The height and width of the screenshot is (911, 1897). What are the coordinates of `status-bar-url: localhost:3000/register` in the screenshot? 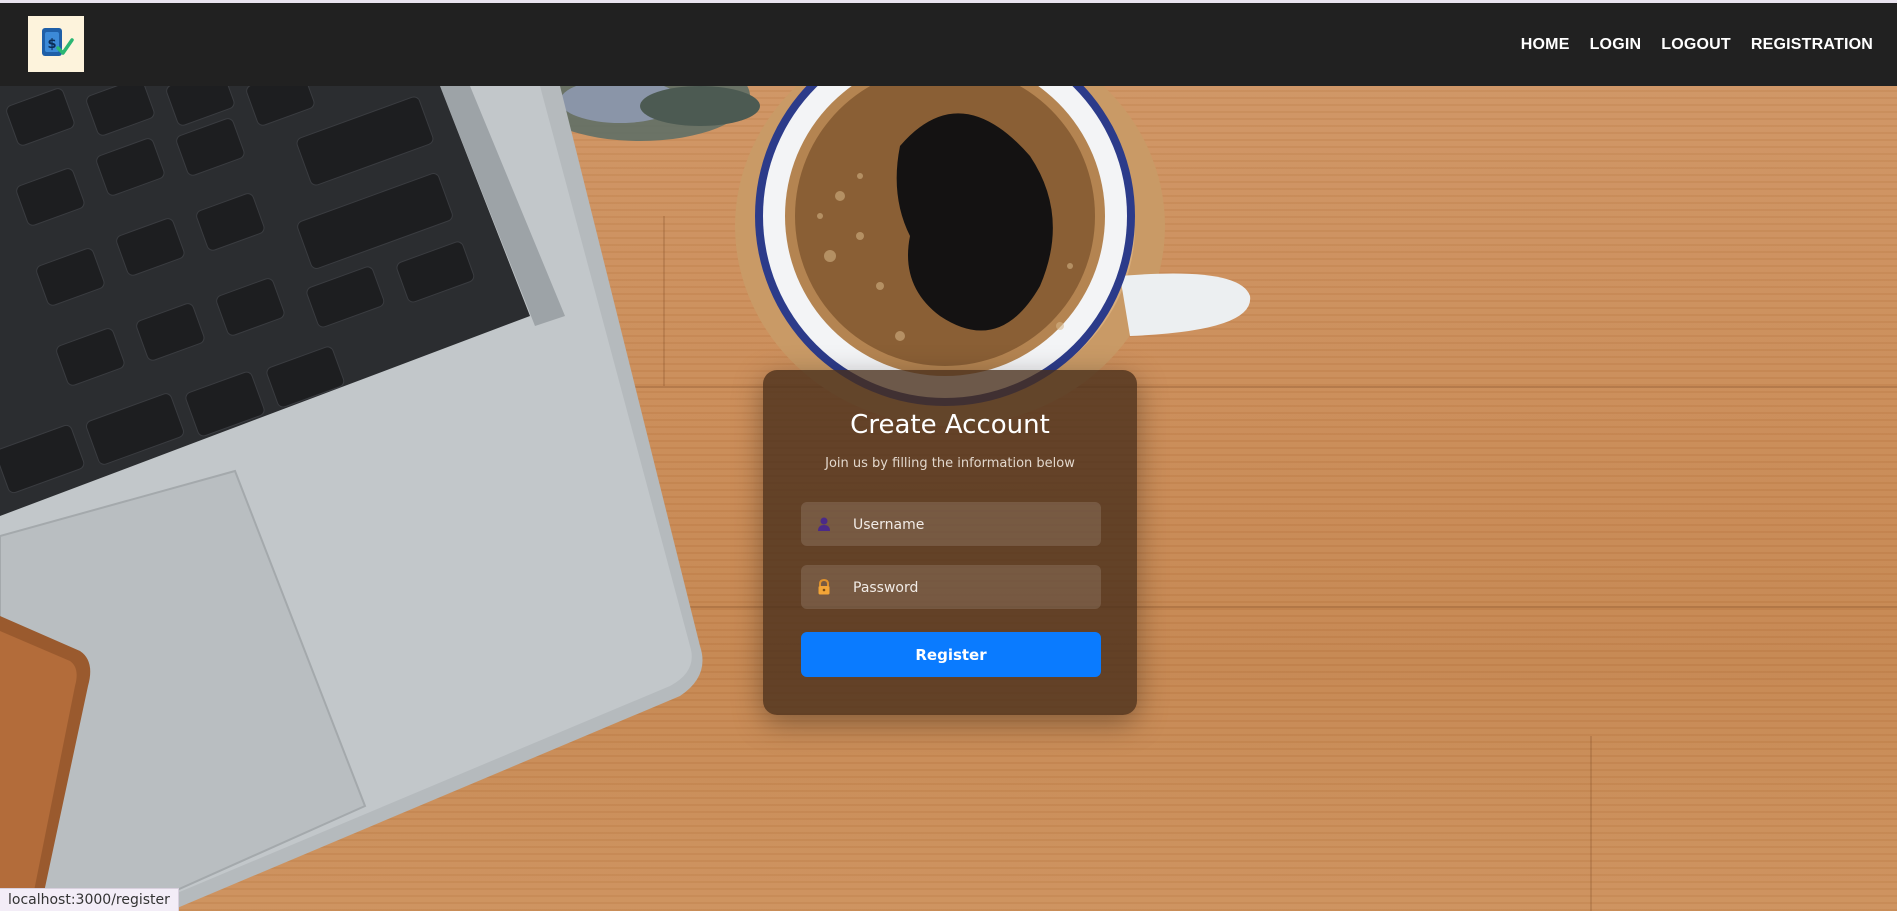 It's located at (89, 899).